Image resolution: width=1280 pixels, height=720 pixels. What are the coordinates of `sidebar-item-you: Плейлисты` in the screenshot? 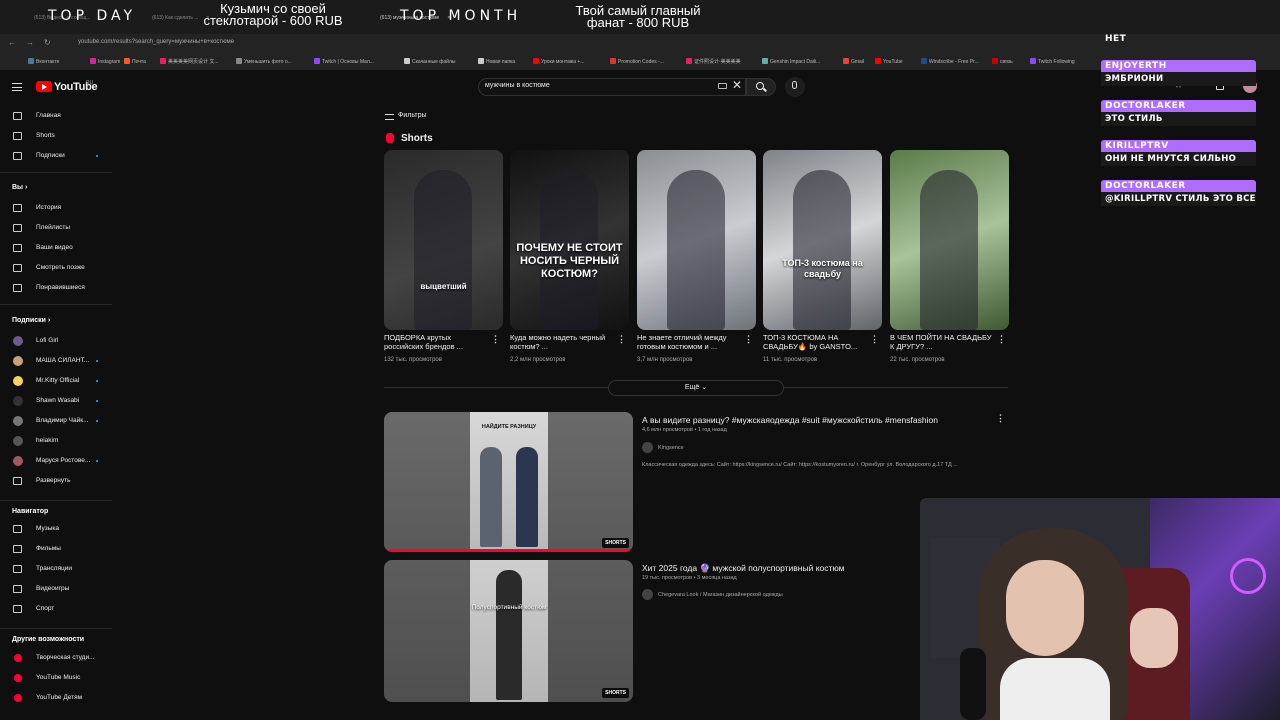 It's located at (59, 228).